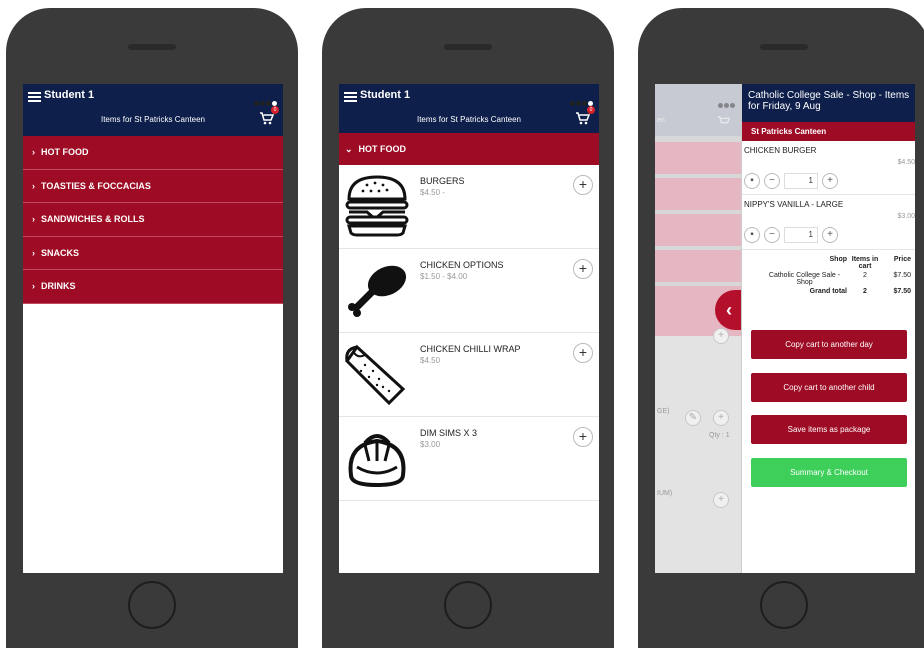 This screenshot has height=648, width=924. What do you see at coordinates (865, 263) in the screenshot?
I see `header-items: Items in cart` at bounding box center [865, 263].